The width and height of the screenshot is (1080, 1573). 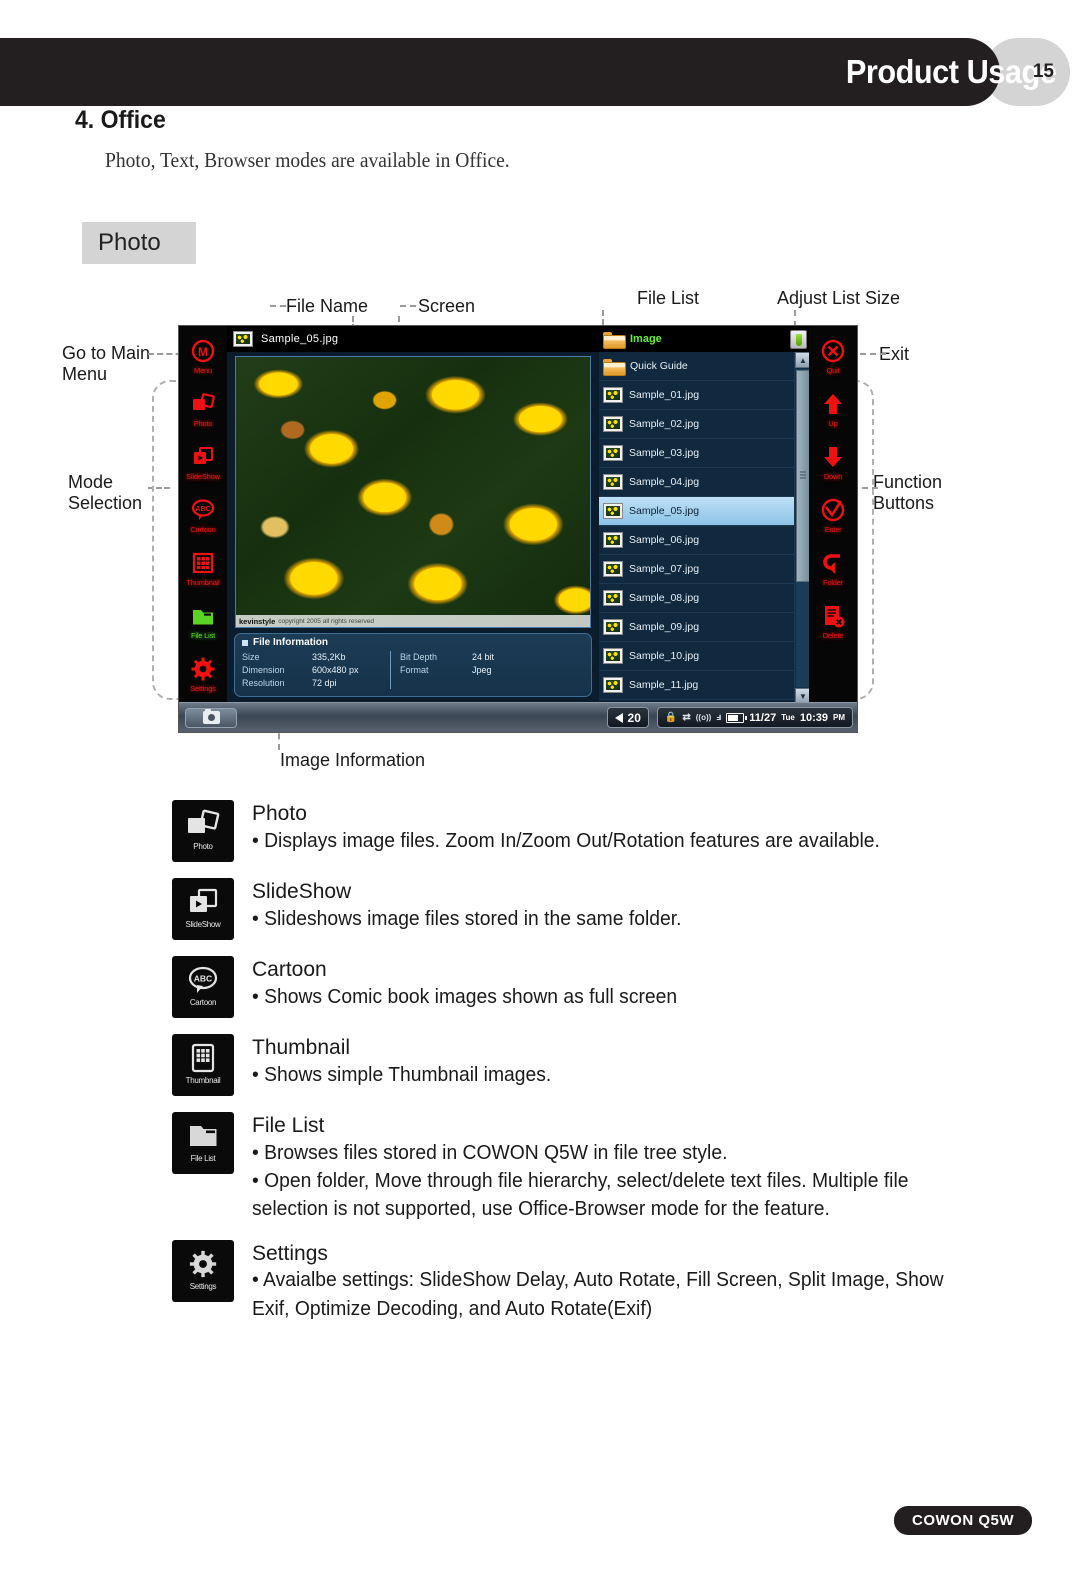 I want to click on legend-title: File List, so click(x=288, y=1125).